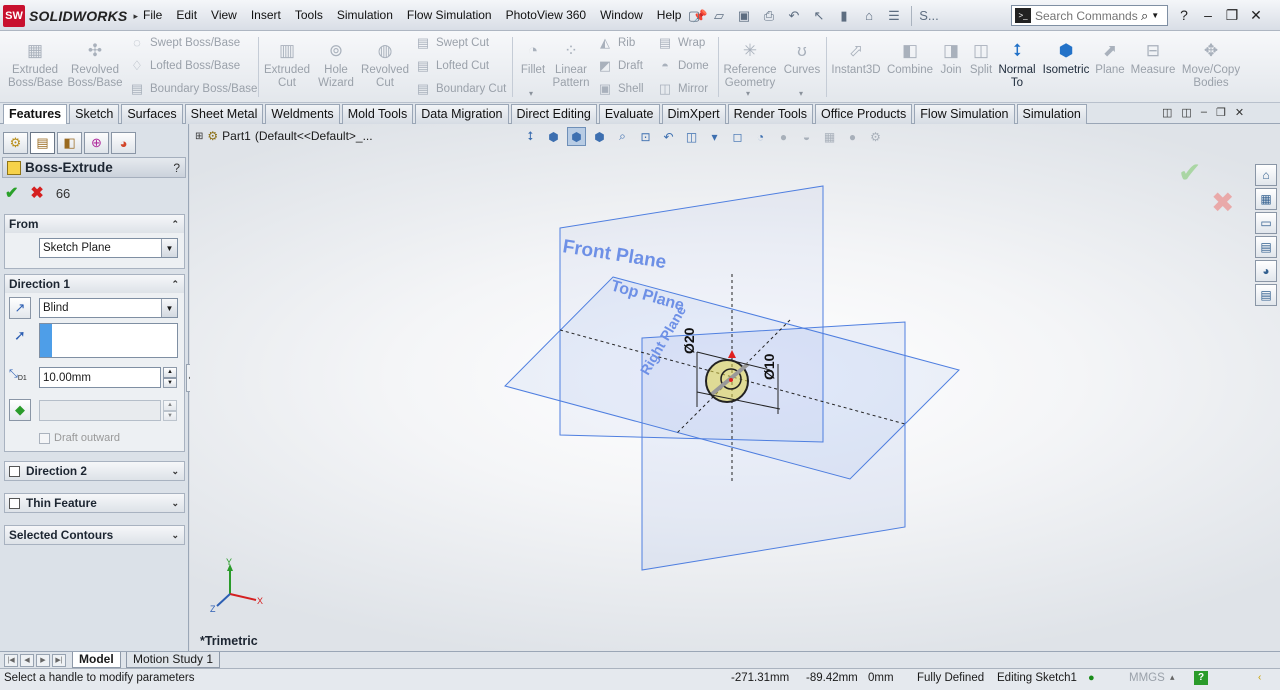 Image resolution: width=1280 pixels, height=690 pixels. What do you see at coordinates (546, 15) in the screenshot?
I see `menu-photoview: PhotoView 360` at bounding box center [546, 15].